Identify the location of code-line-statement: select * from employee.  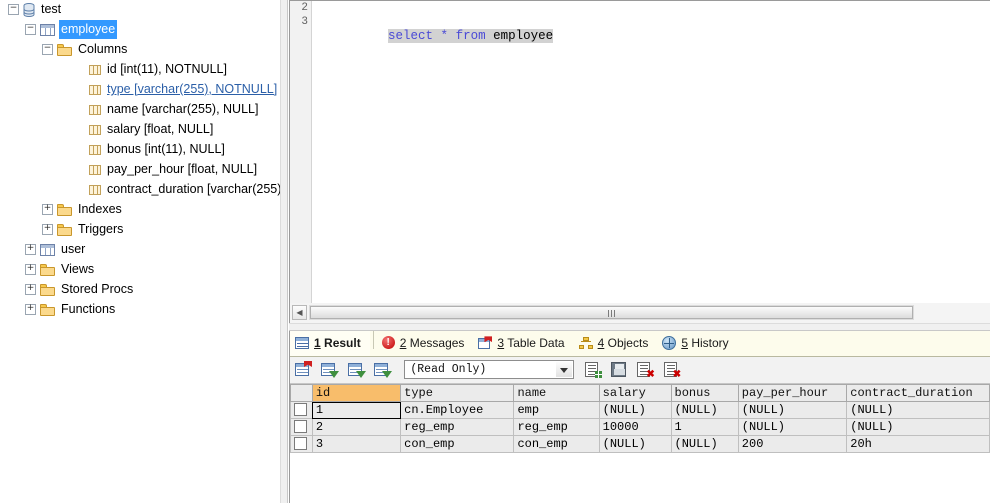
(651, 29).